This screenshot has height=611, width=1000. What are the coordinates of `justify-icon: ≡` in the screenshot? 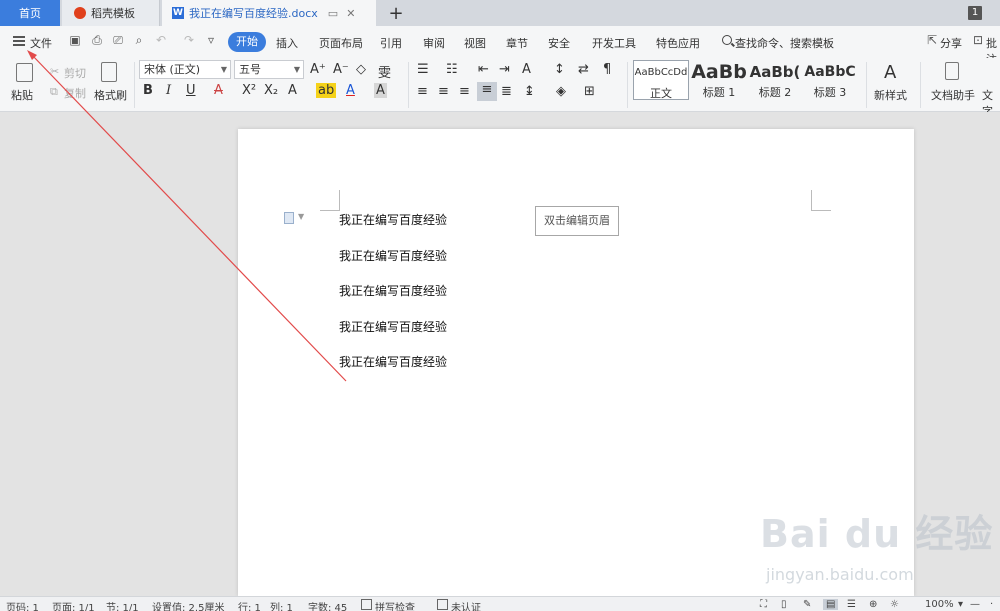 It's located at (487, 91).